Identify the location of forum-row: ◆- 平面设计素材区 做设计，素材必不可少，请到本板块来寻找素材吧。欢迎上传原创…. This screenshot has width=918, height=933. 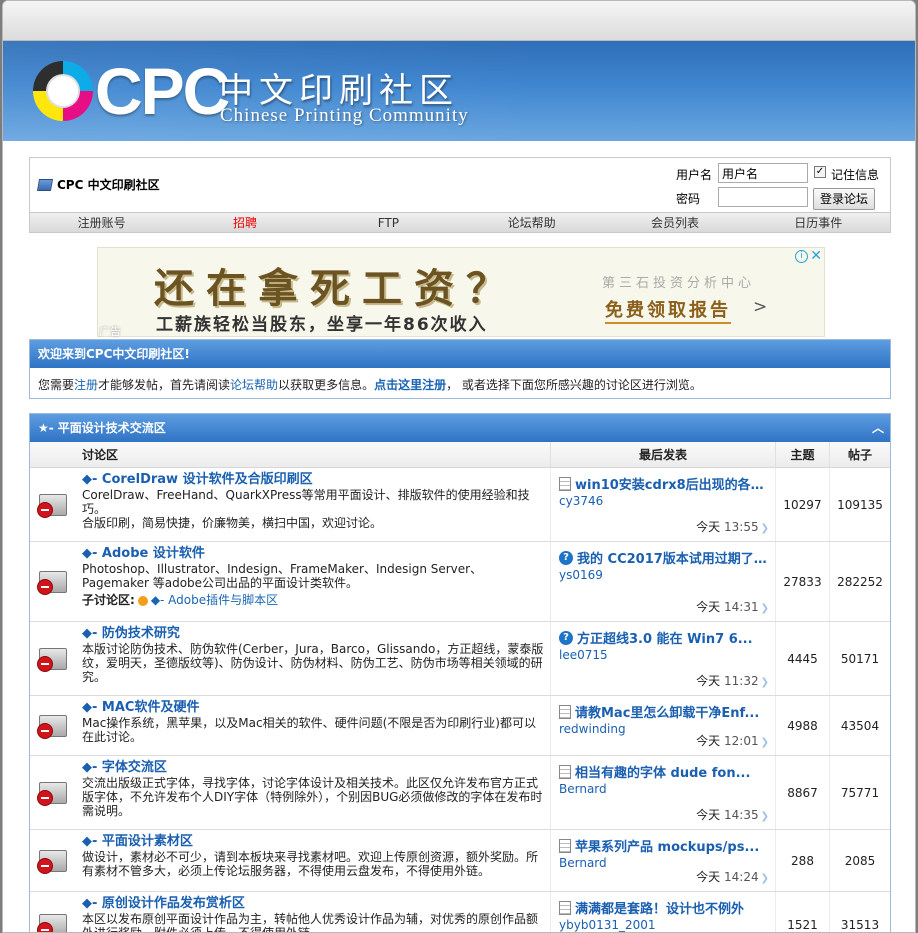
(460, 861).